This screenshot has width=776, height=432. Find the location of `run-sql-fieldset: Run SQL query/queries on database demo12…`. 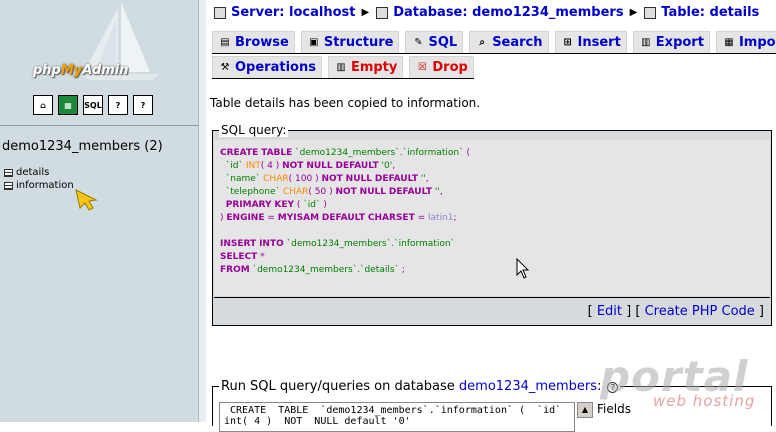

run-sql-fieldset: Run SQL query/queries on database demo12… is located at coordinates (492, 405).